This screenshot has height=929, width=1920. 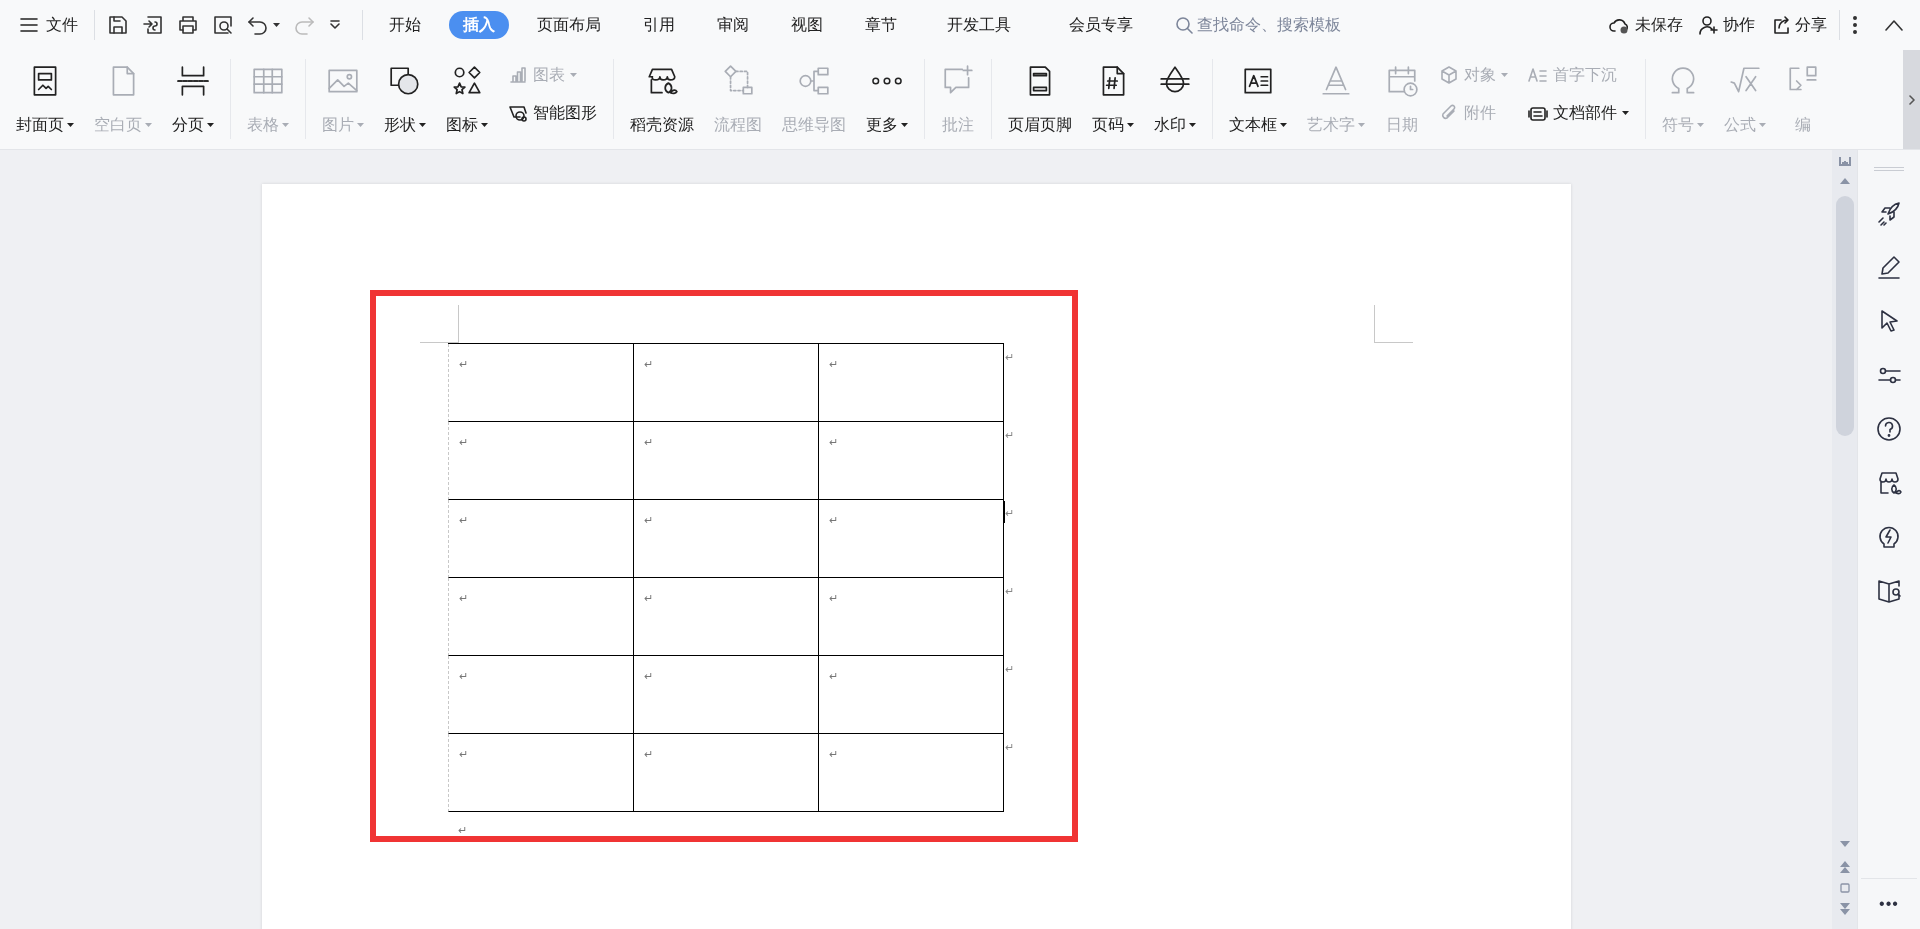 What do you see at coordinates (335, 25) in the screenshot?
I see `customize-icon` at bounding box center [335, 25].